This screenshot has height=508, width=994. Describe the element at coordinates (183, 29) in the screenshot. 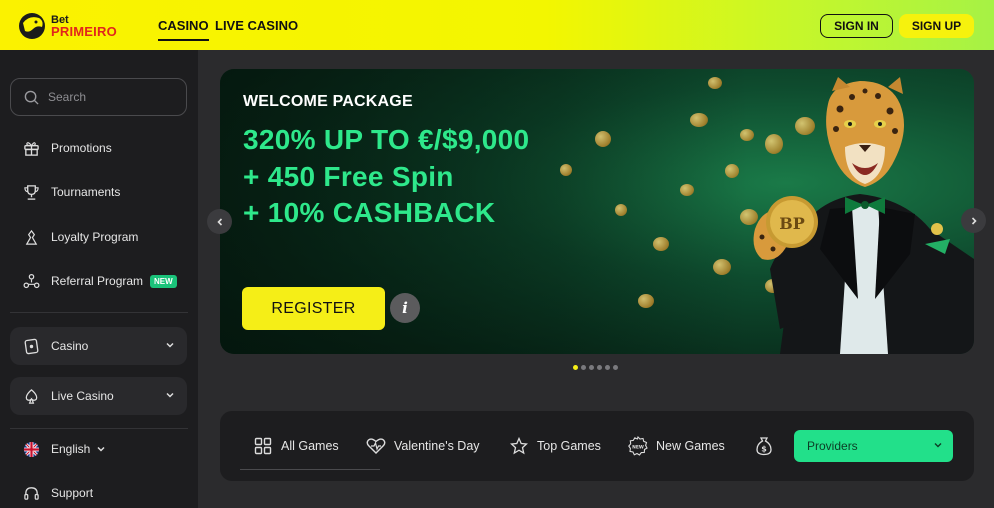

I see `nav-casino: CASINO` at that location.